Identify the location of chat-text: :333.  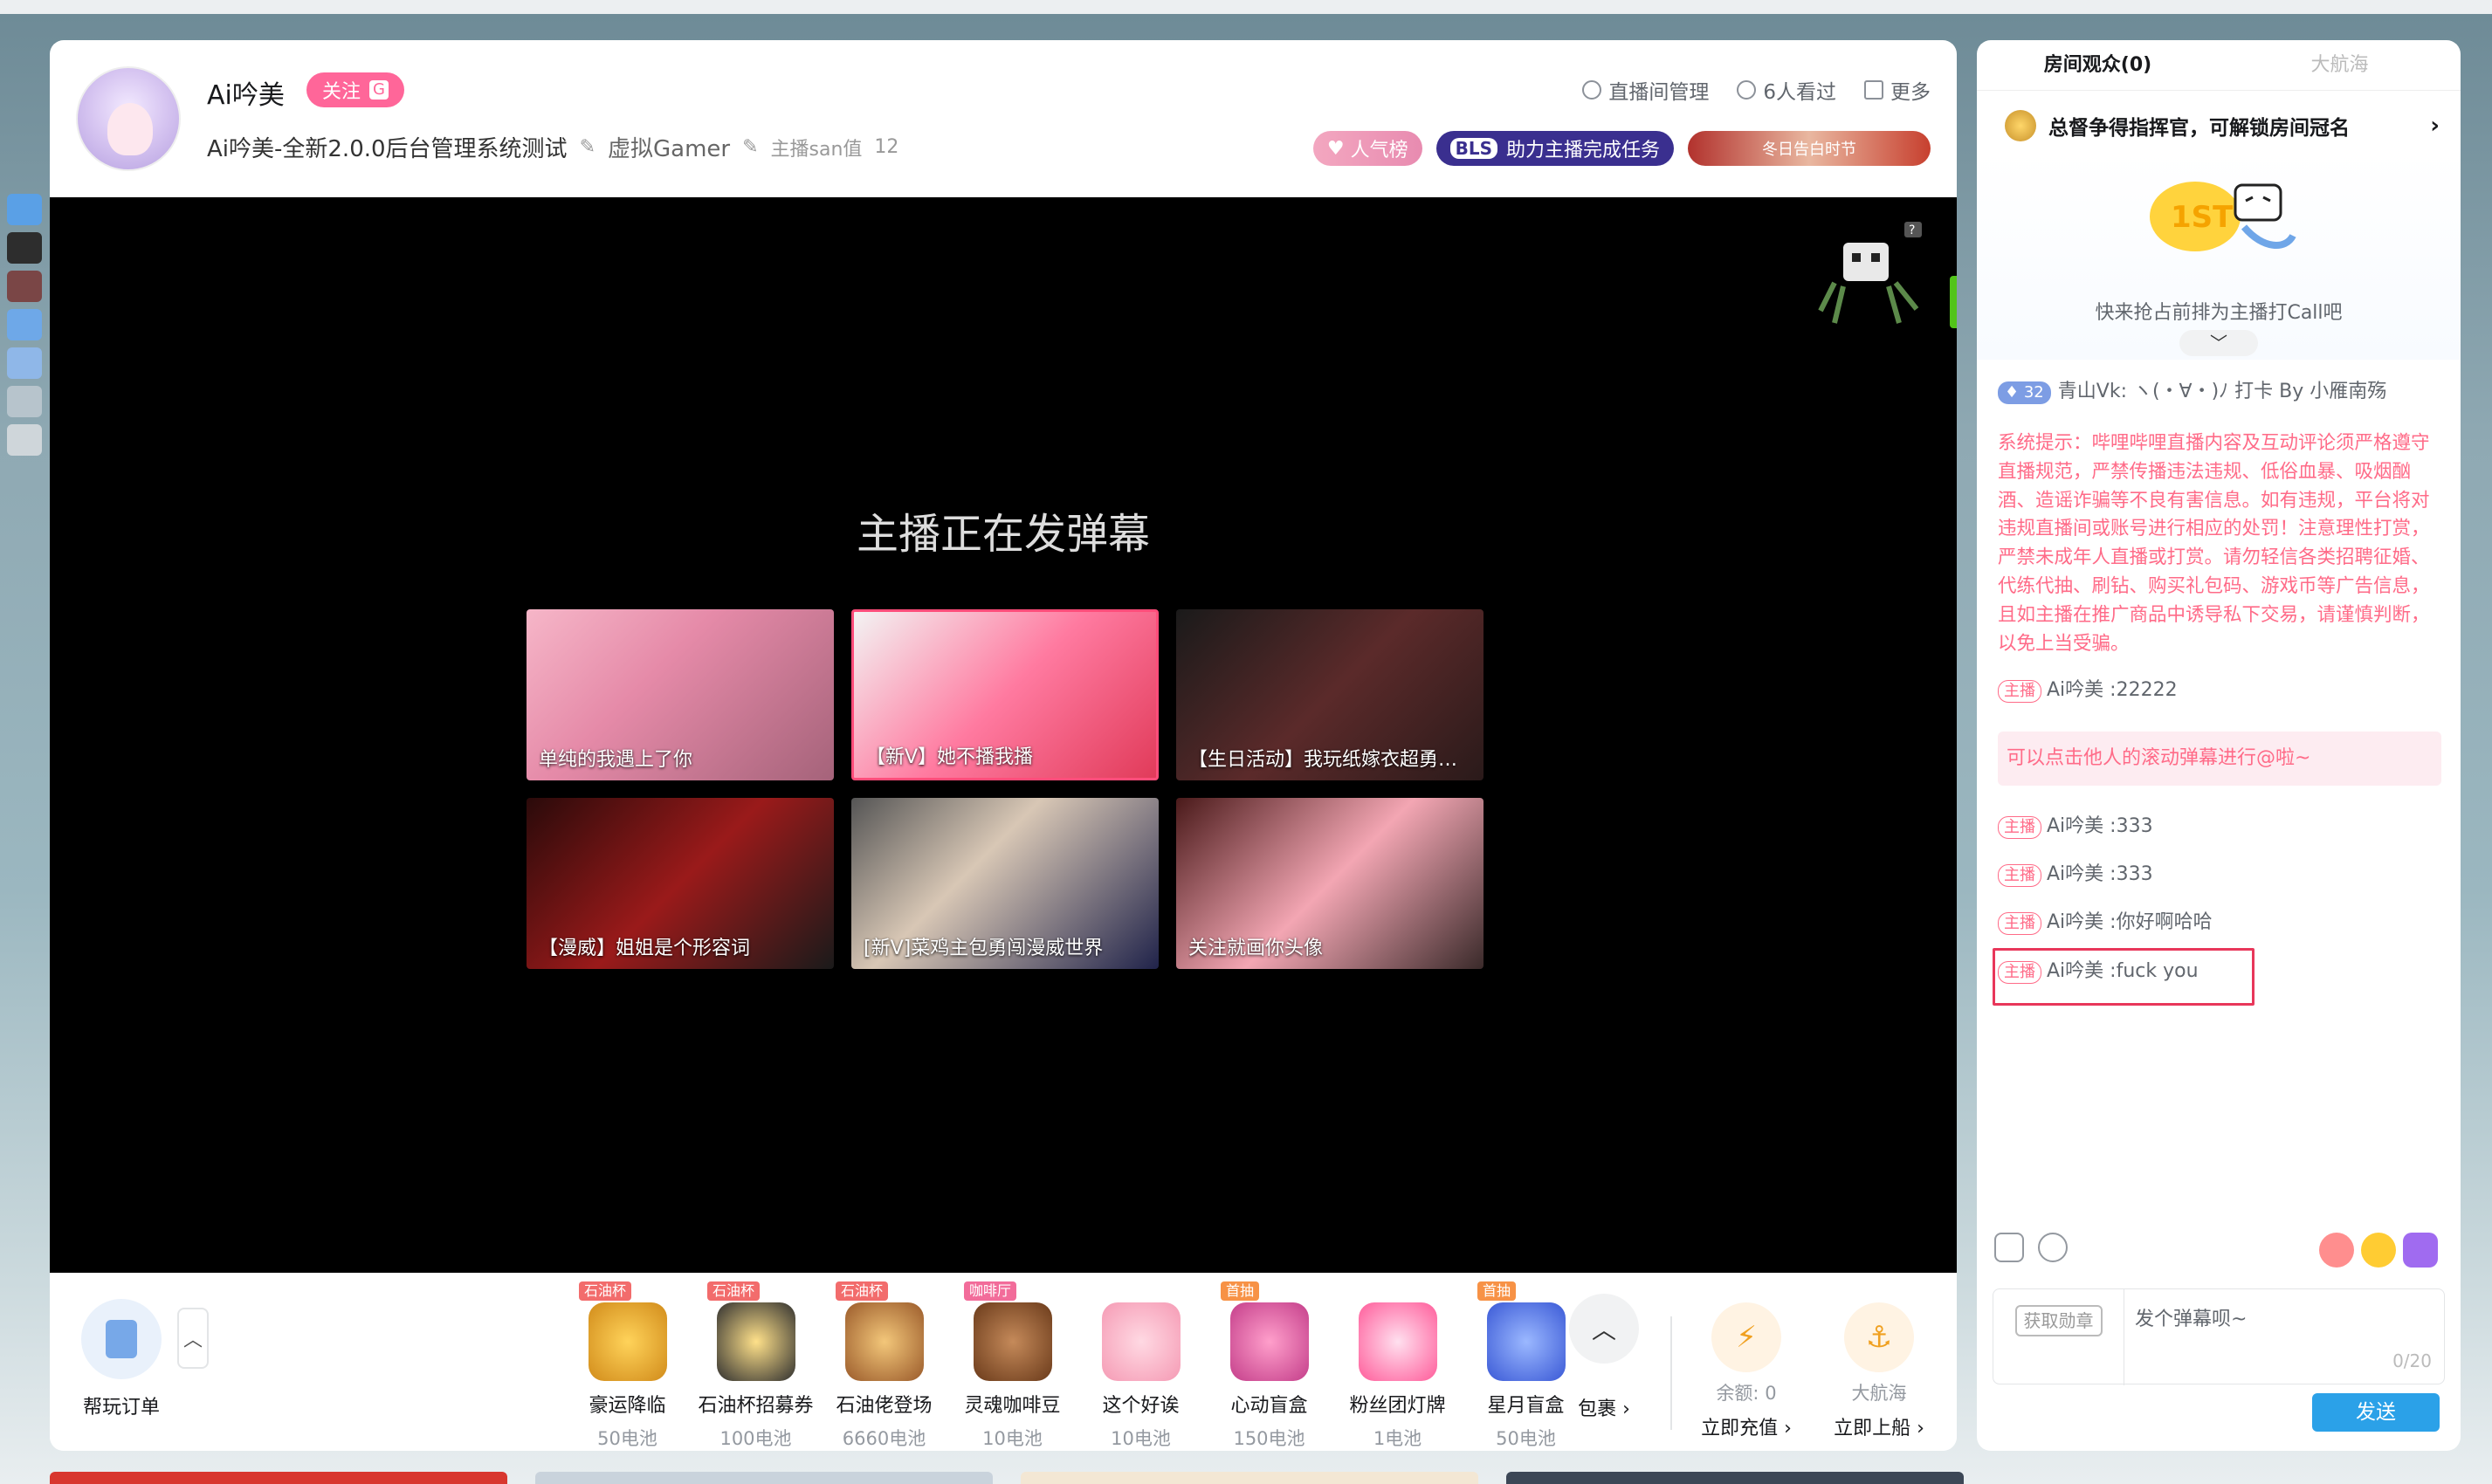
(2131, 874).